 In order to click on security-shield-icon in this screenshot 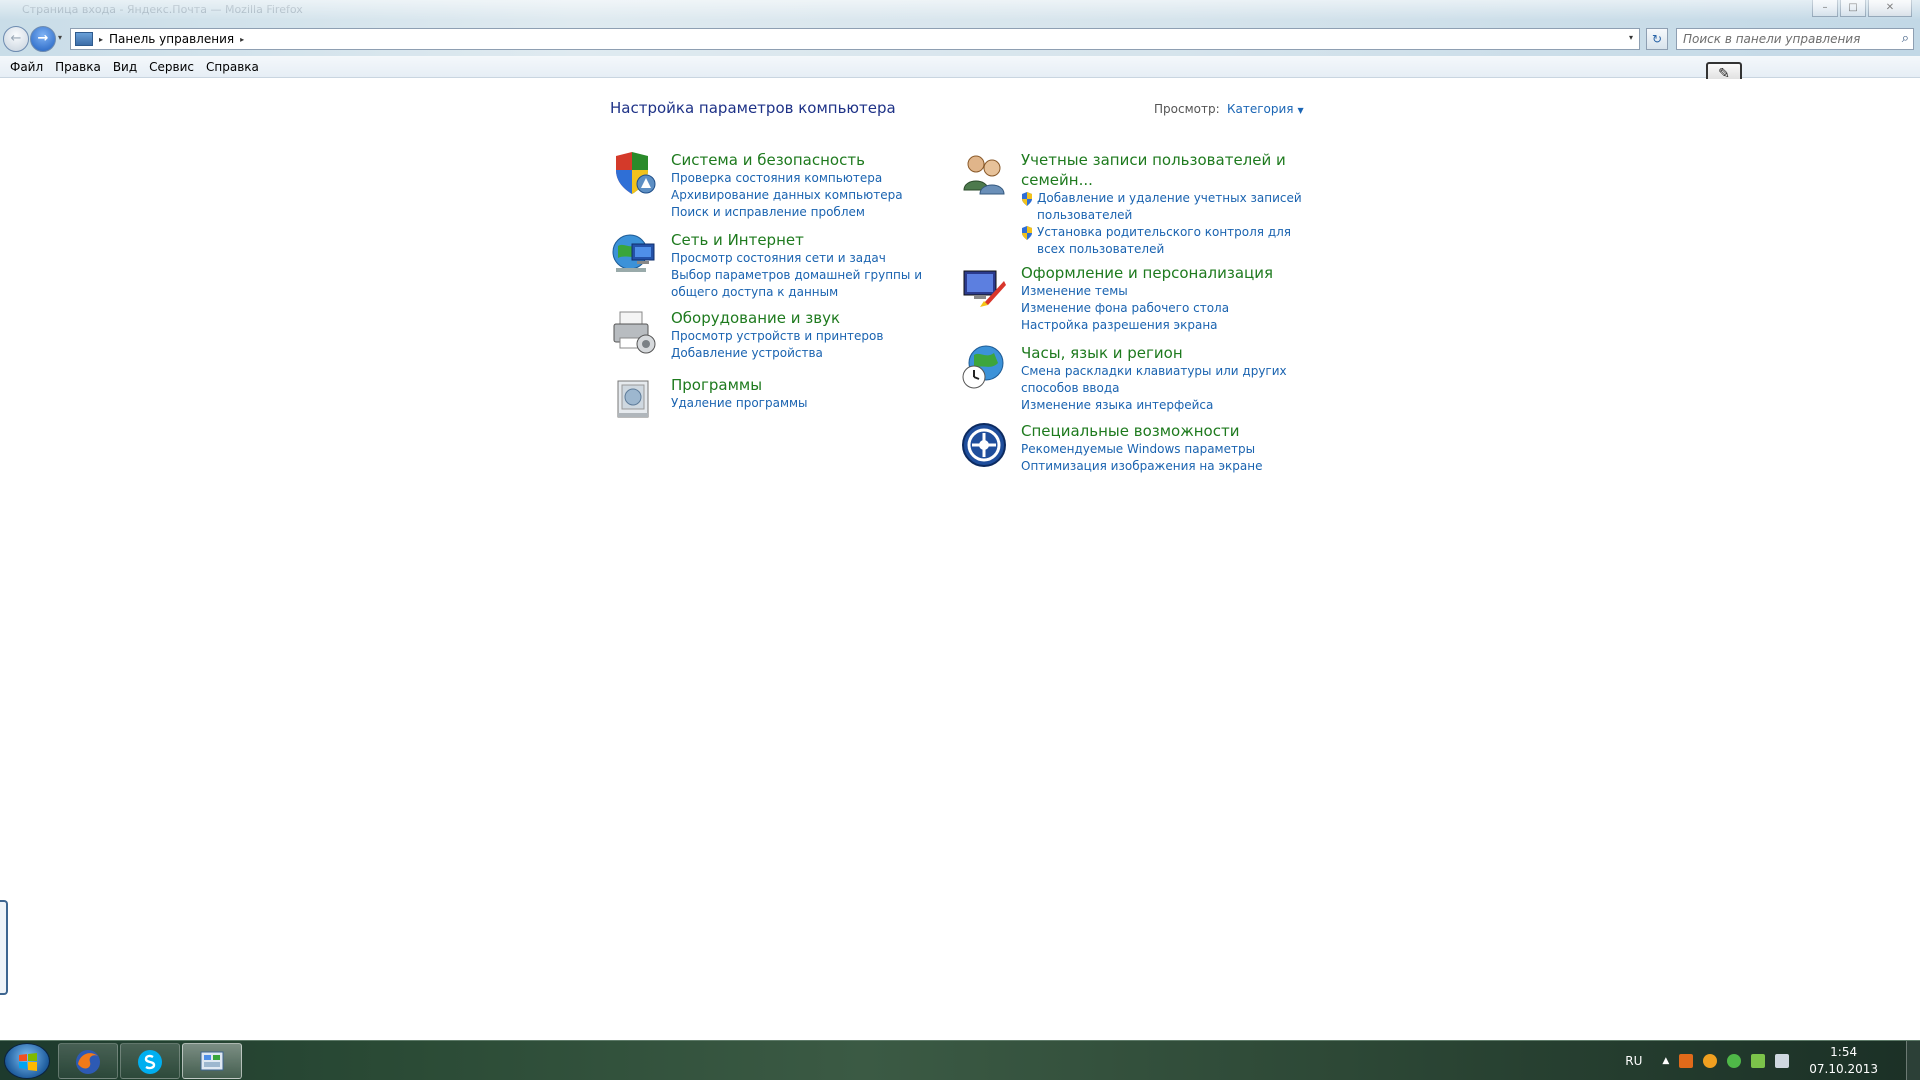, I will do `click(634, 174)`.